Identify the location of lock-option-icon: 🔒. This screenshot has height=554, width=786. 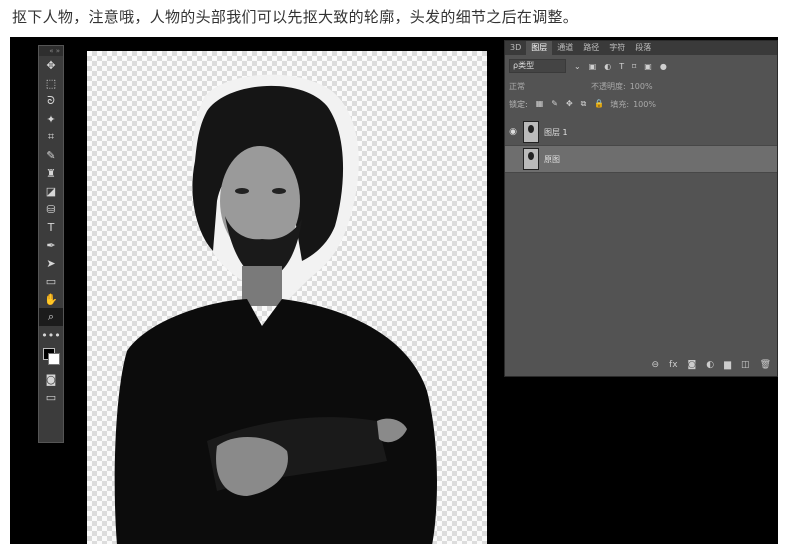
(599, 103).